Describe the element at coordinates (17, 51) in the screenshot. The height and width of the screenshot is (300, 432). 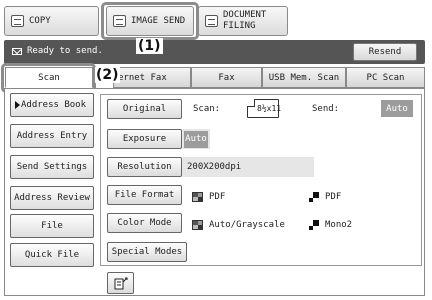
I see `envelope-icon` at that location.